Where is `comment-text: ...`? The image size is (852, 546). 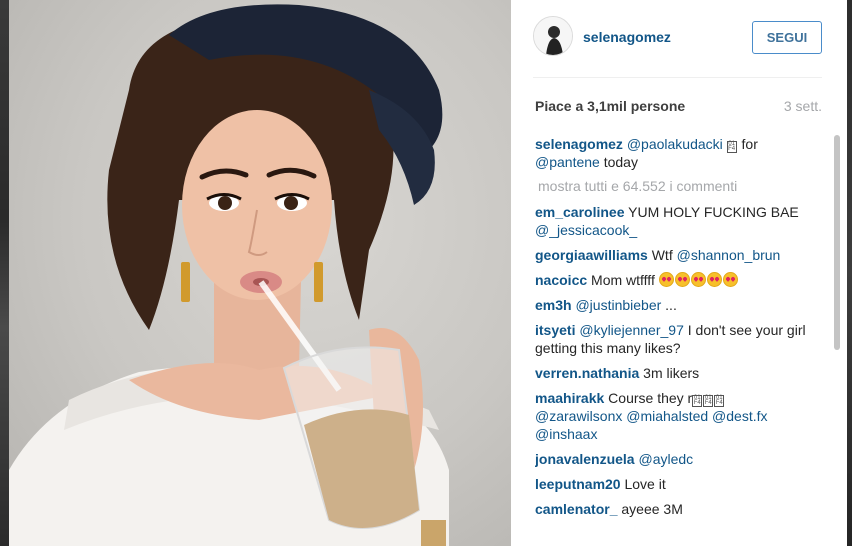
comment-text: ... is located at coordinates (671, 305).